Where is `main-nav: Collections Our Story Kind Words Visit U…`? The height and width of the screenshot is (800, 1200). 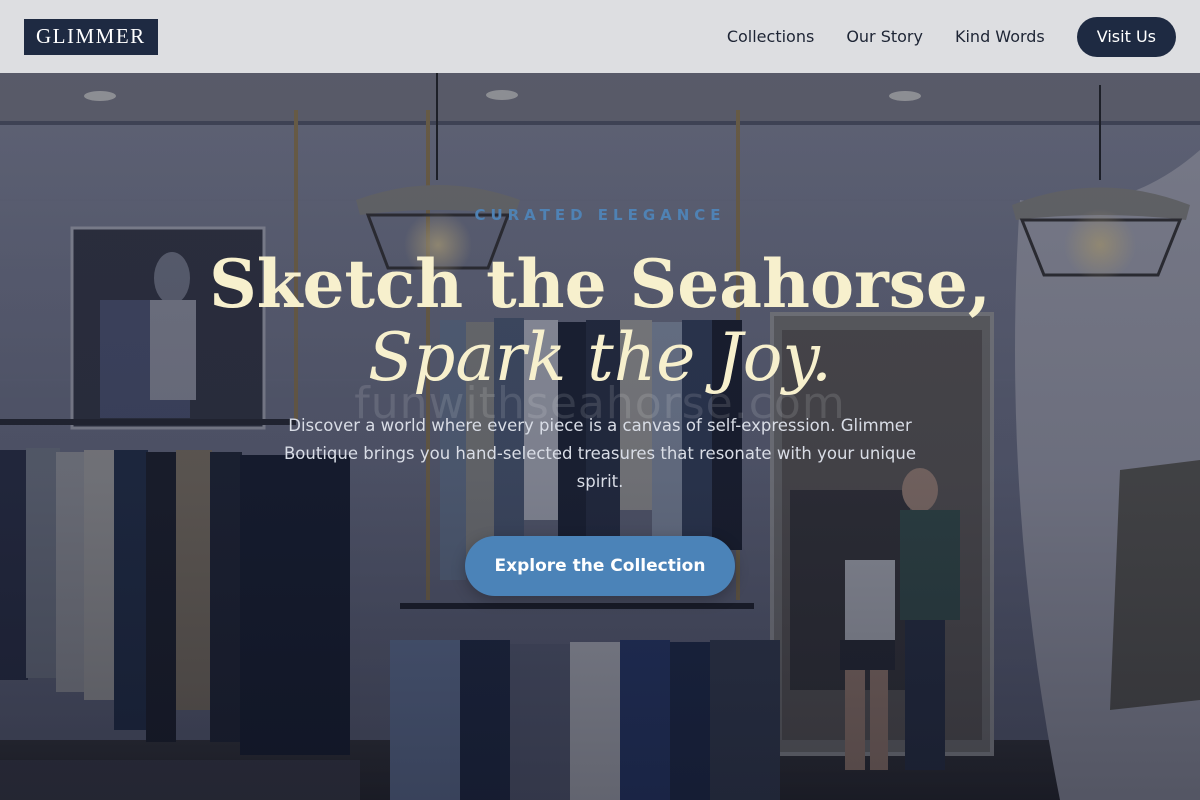 main-nav: Collections Our Story Kind Words Visit U… is located at coordinates (951, 36).